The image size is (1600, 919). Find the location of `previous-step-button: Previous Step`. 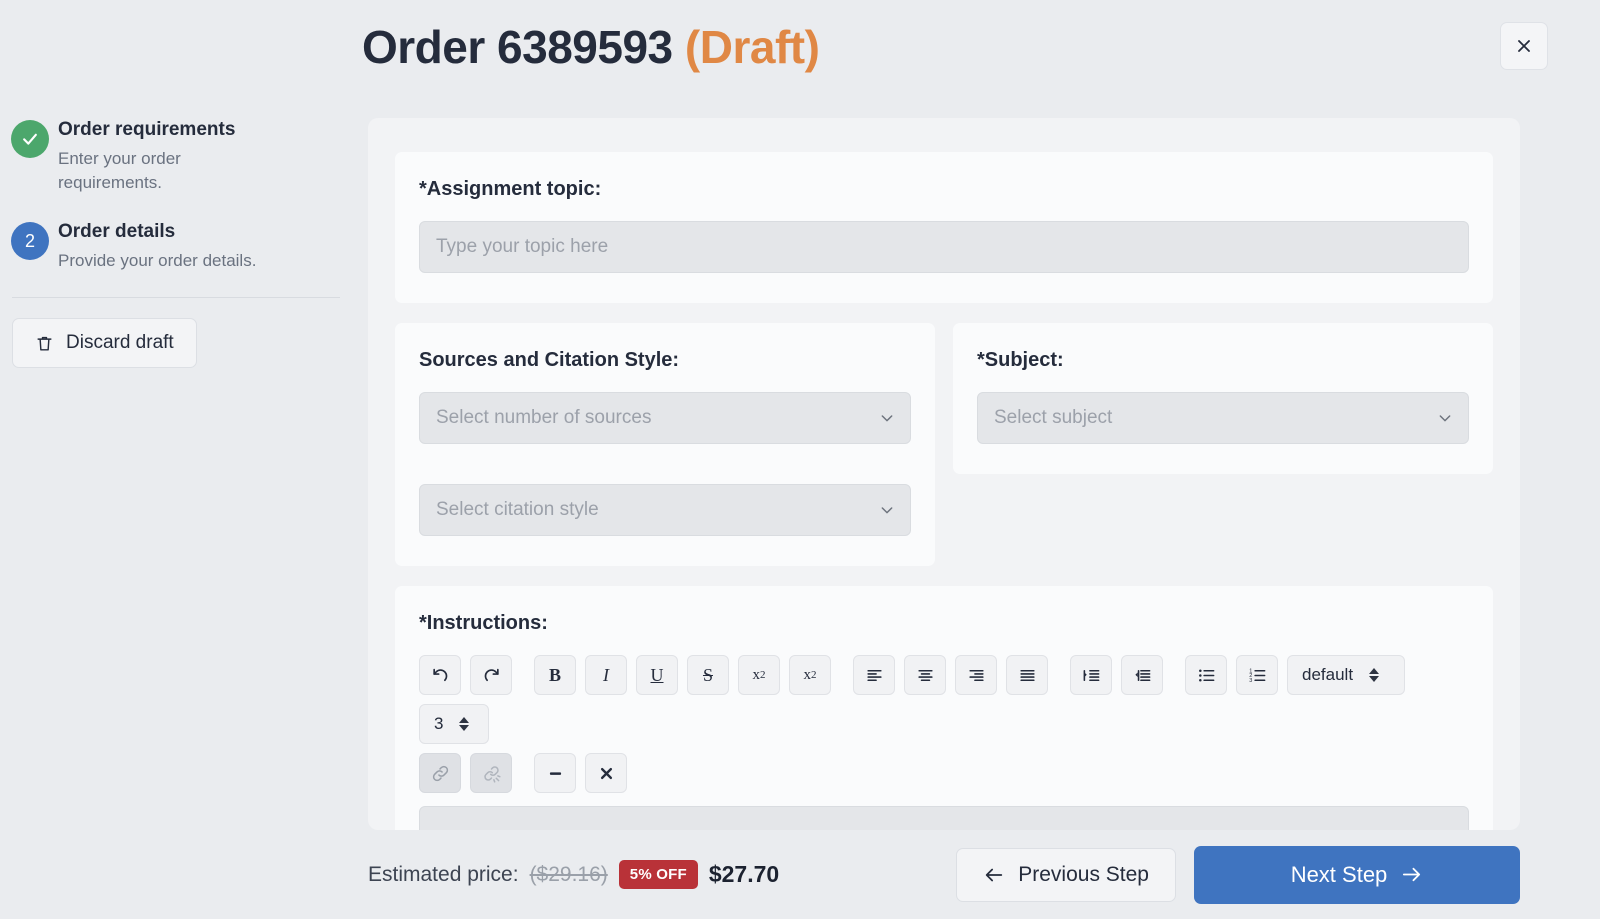

previous-step-button: Previous Step is located at coordinates (1066, 874).